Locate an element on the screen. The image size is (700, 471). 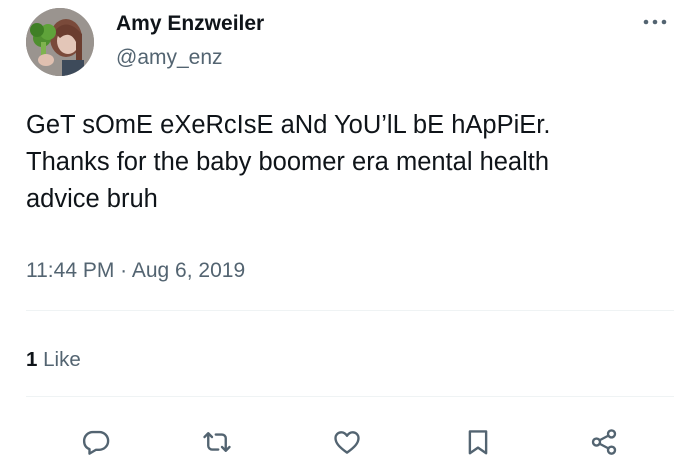
action-bar is located at coordinates (350, 442).